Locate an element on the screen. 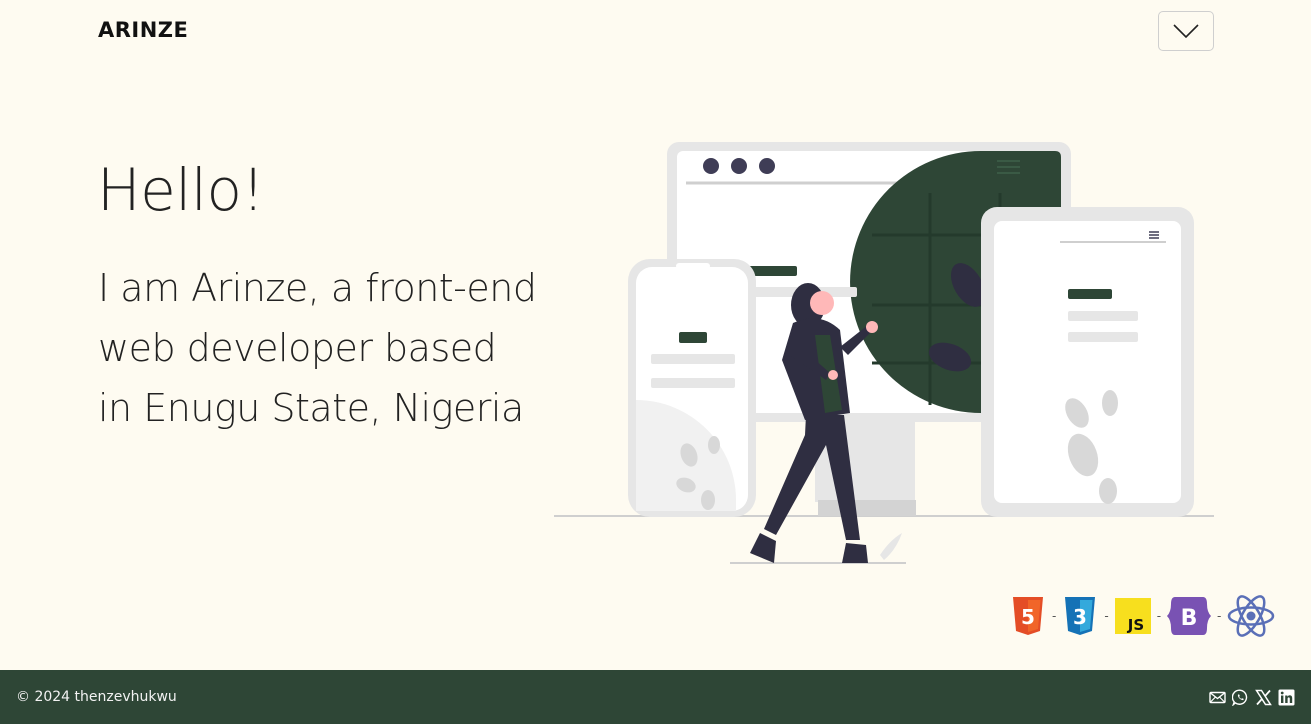 The width and height of the screenshot is (1311, 724). menu-toggle-button is located at coordinates (1186, 31).